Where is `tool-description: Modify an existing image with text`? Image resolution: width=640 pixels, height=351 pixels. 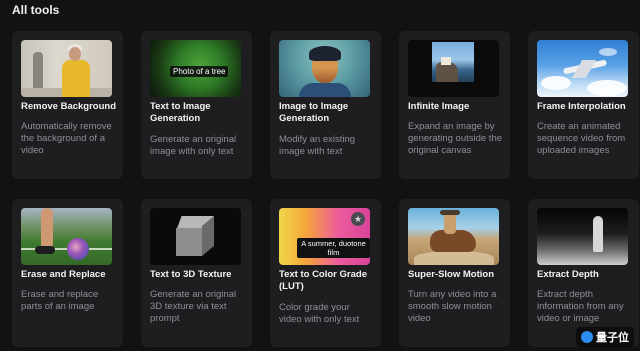
tool-description: Modify an existing image with text is located at coordinates (317, 145).